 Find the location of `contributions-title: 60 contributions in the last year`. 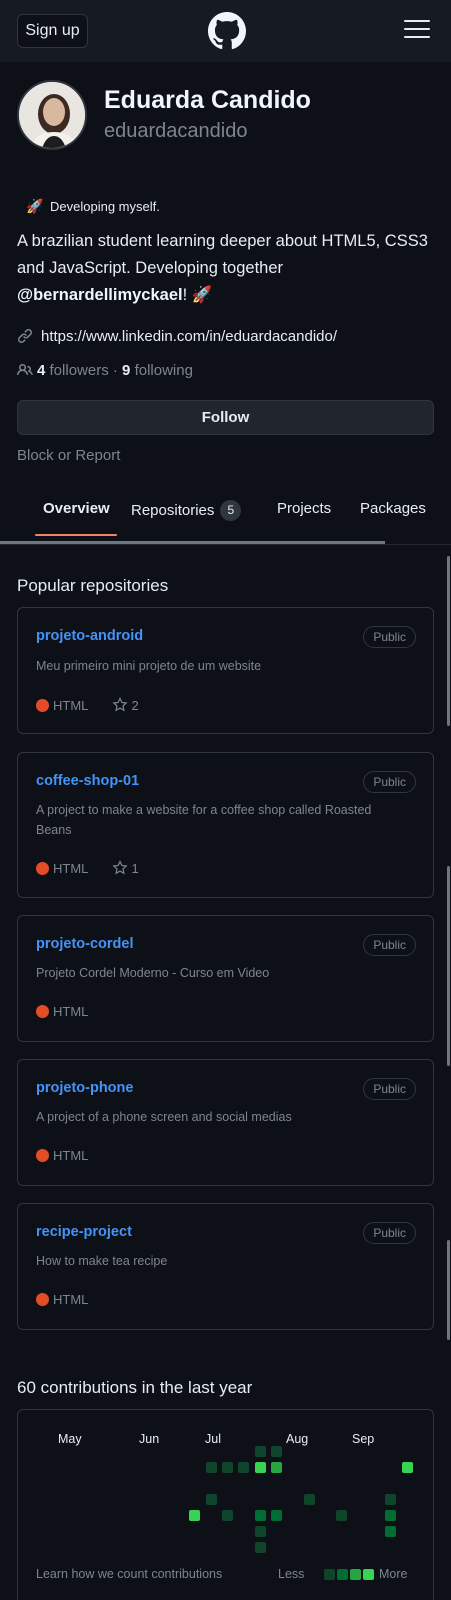

contributions-title: 60 contributions in the last year is located at coordinates (135, 1387).